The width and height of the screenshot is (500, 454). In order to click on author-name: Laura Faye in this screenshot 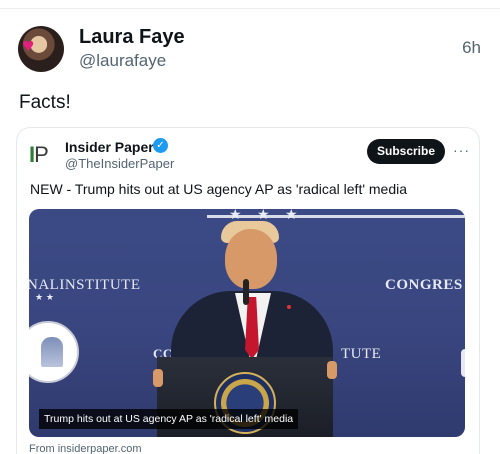, I will do `click(132, 37)`.